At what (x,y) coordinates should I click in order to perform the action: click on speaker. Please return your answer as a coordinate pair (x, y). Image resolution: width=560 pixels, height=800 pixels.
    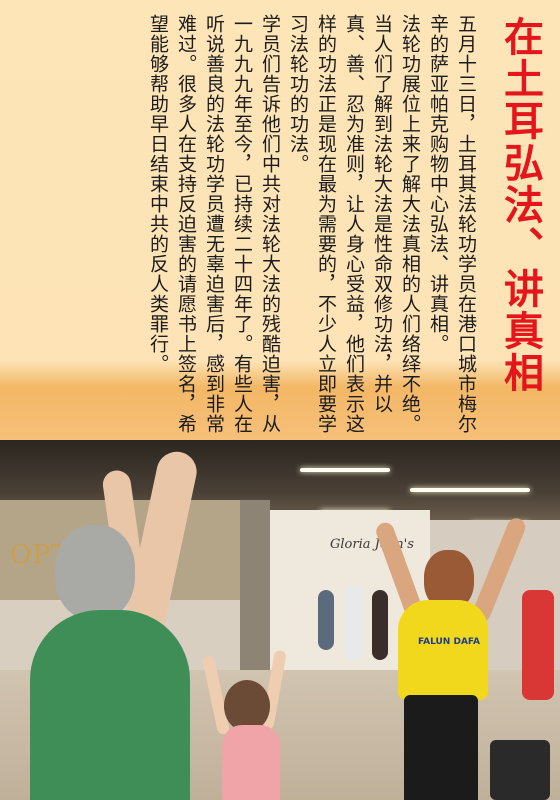
    Looking at the image, I should click on (520, 770).